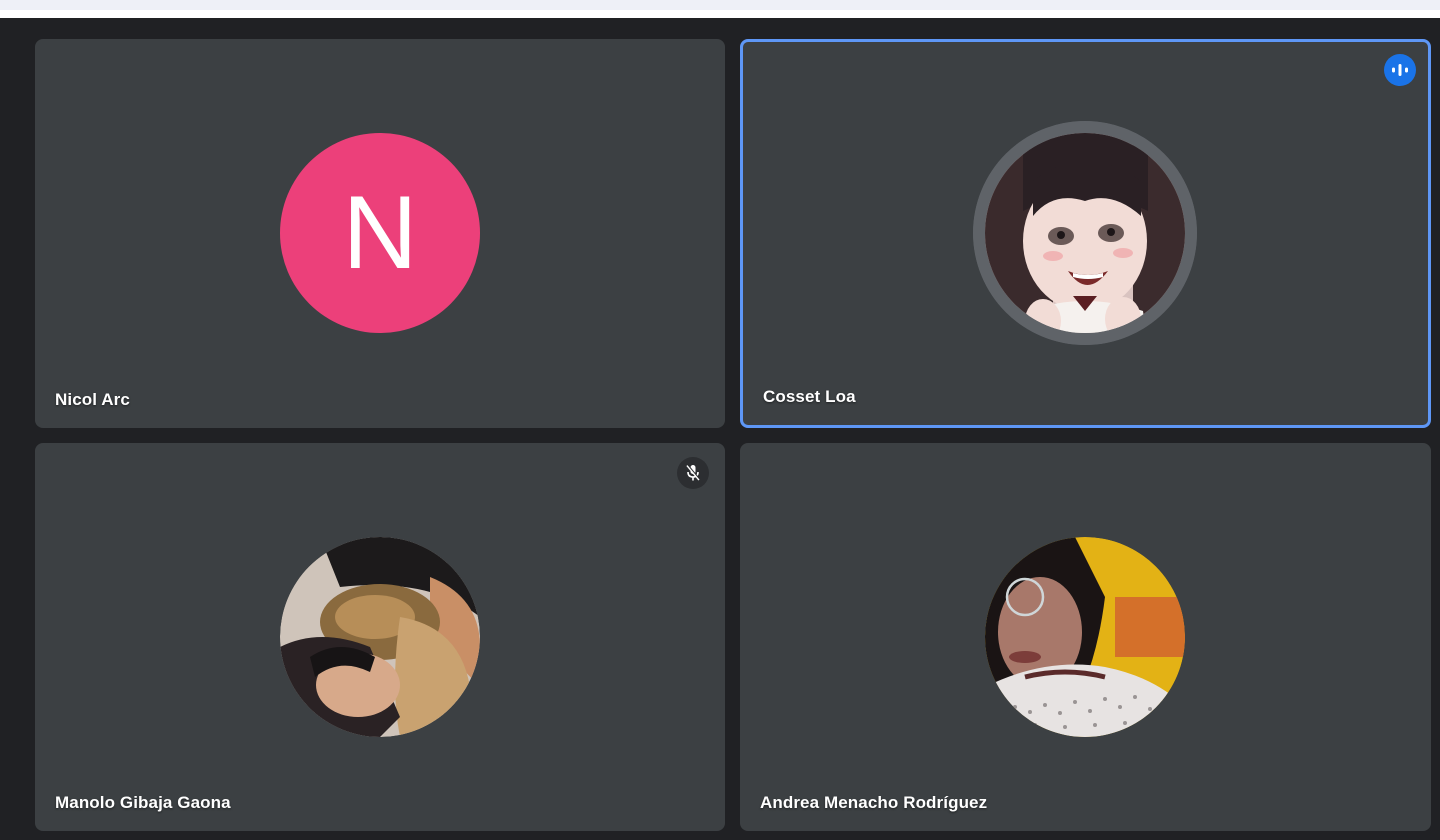 The image size is (1440, 840). Describe the element at coordinates (693, 473) in the screenshot. I see `mic-off-icon` at that location.